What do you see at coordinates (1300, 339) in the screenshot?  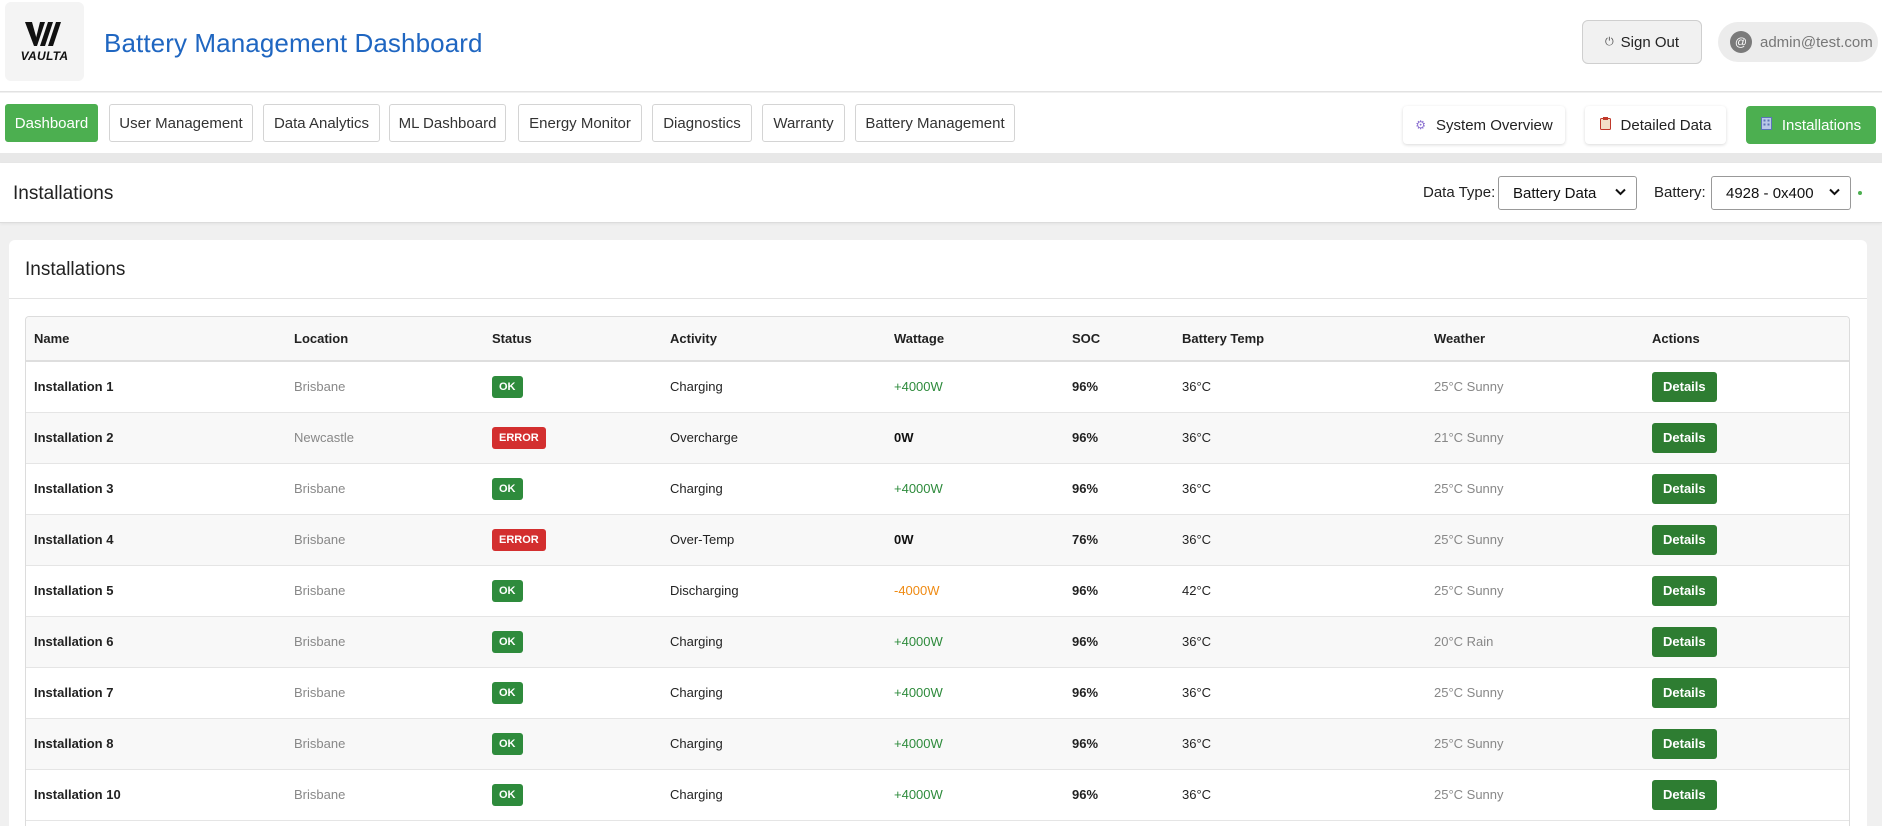 I see `column-header: Battery Temp` at bounding box center [1300, 339].